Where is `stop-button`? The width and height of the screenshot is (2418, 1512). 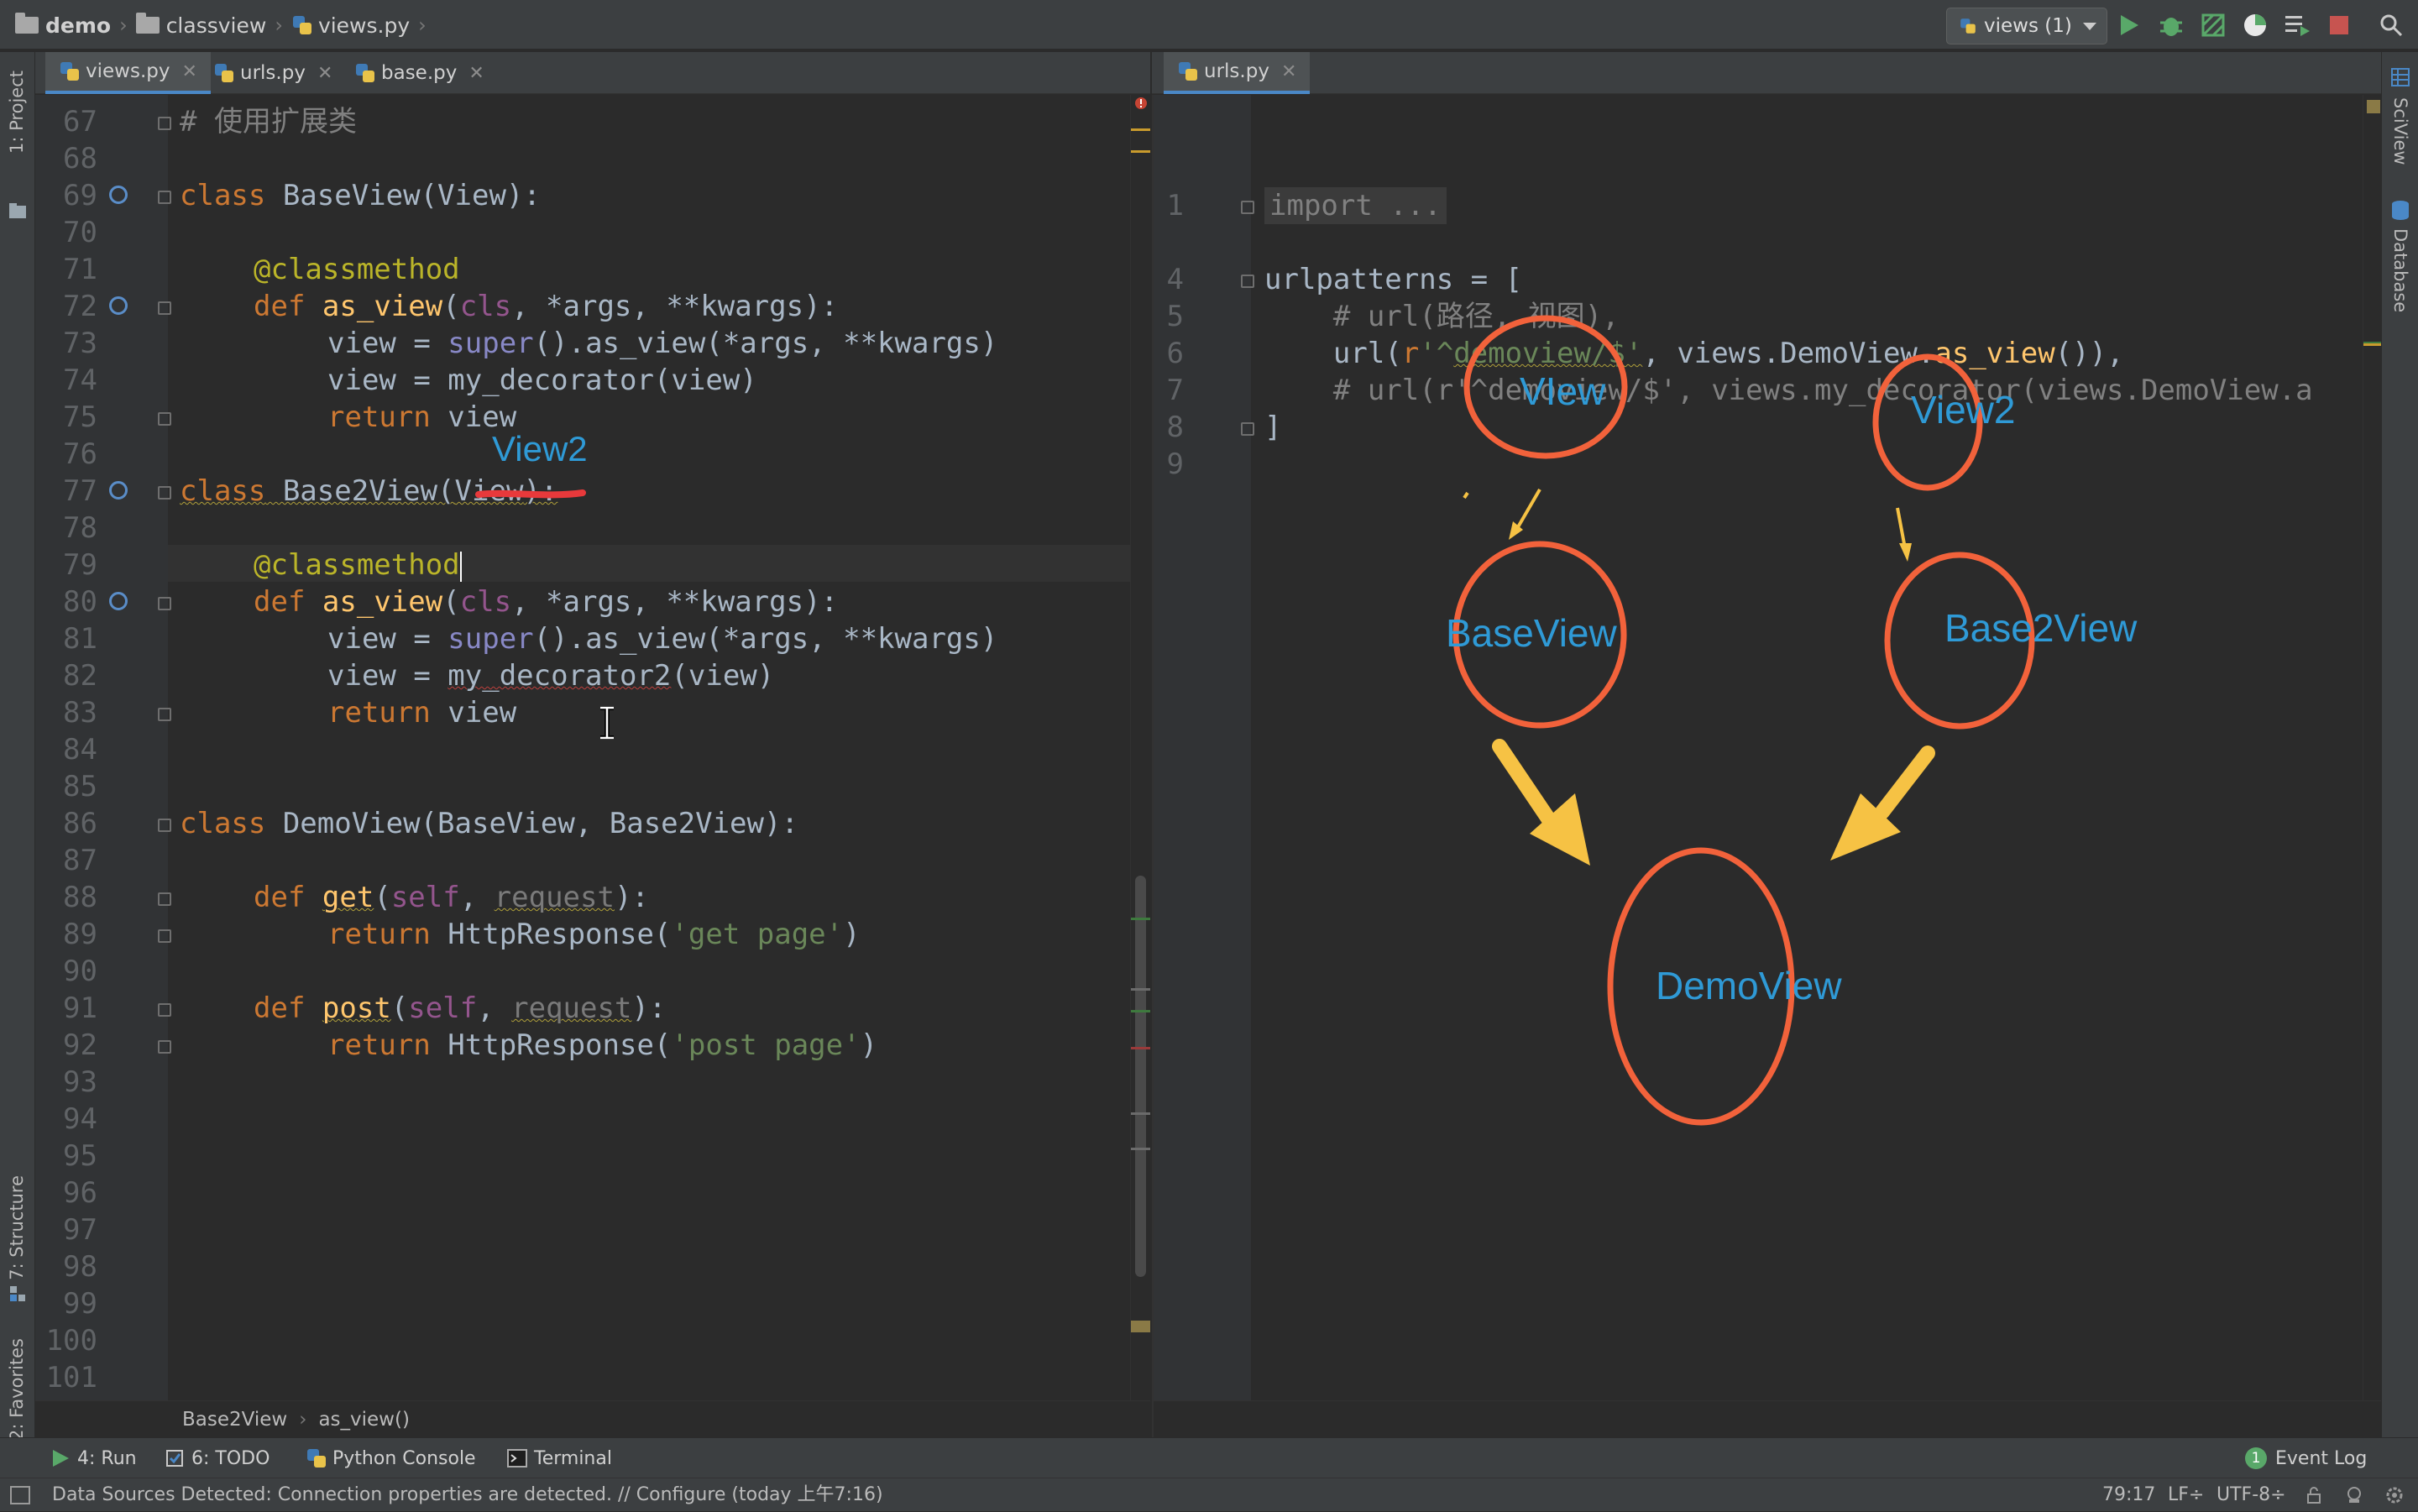
stop-button is located at coordinates (2339, 25).